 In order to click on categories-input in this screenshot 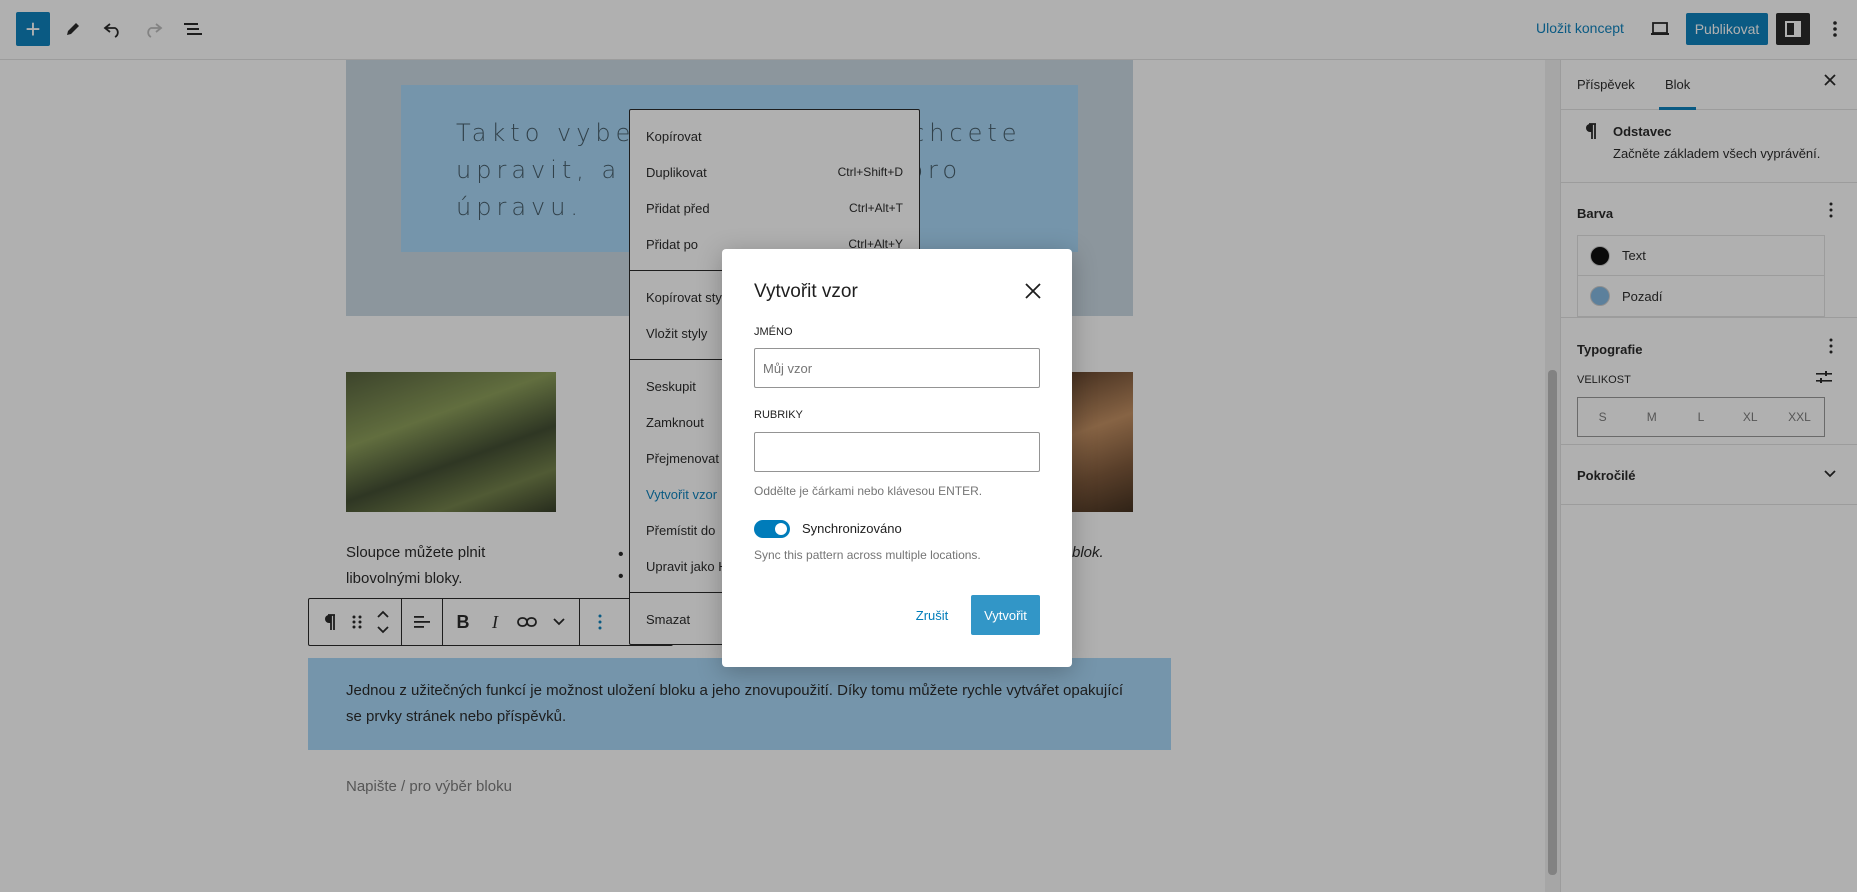, I will do `click(897, 452)`.